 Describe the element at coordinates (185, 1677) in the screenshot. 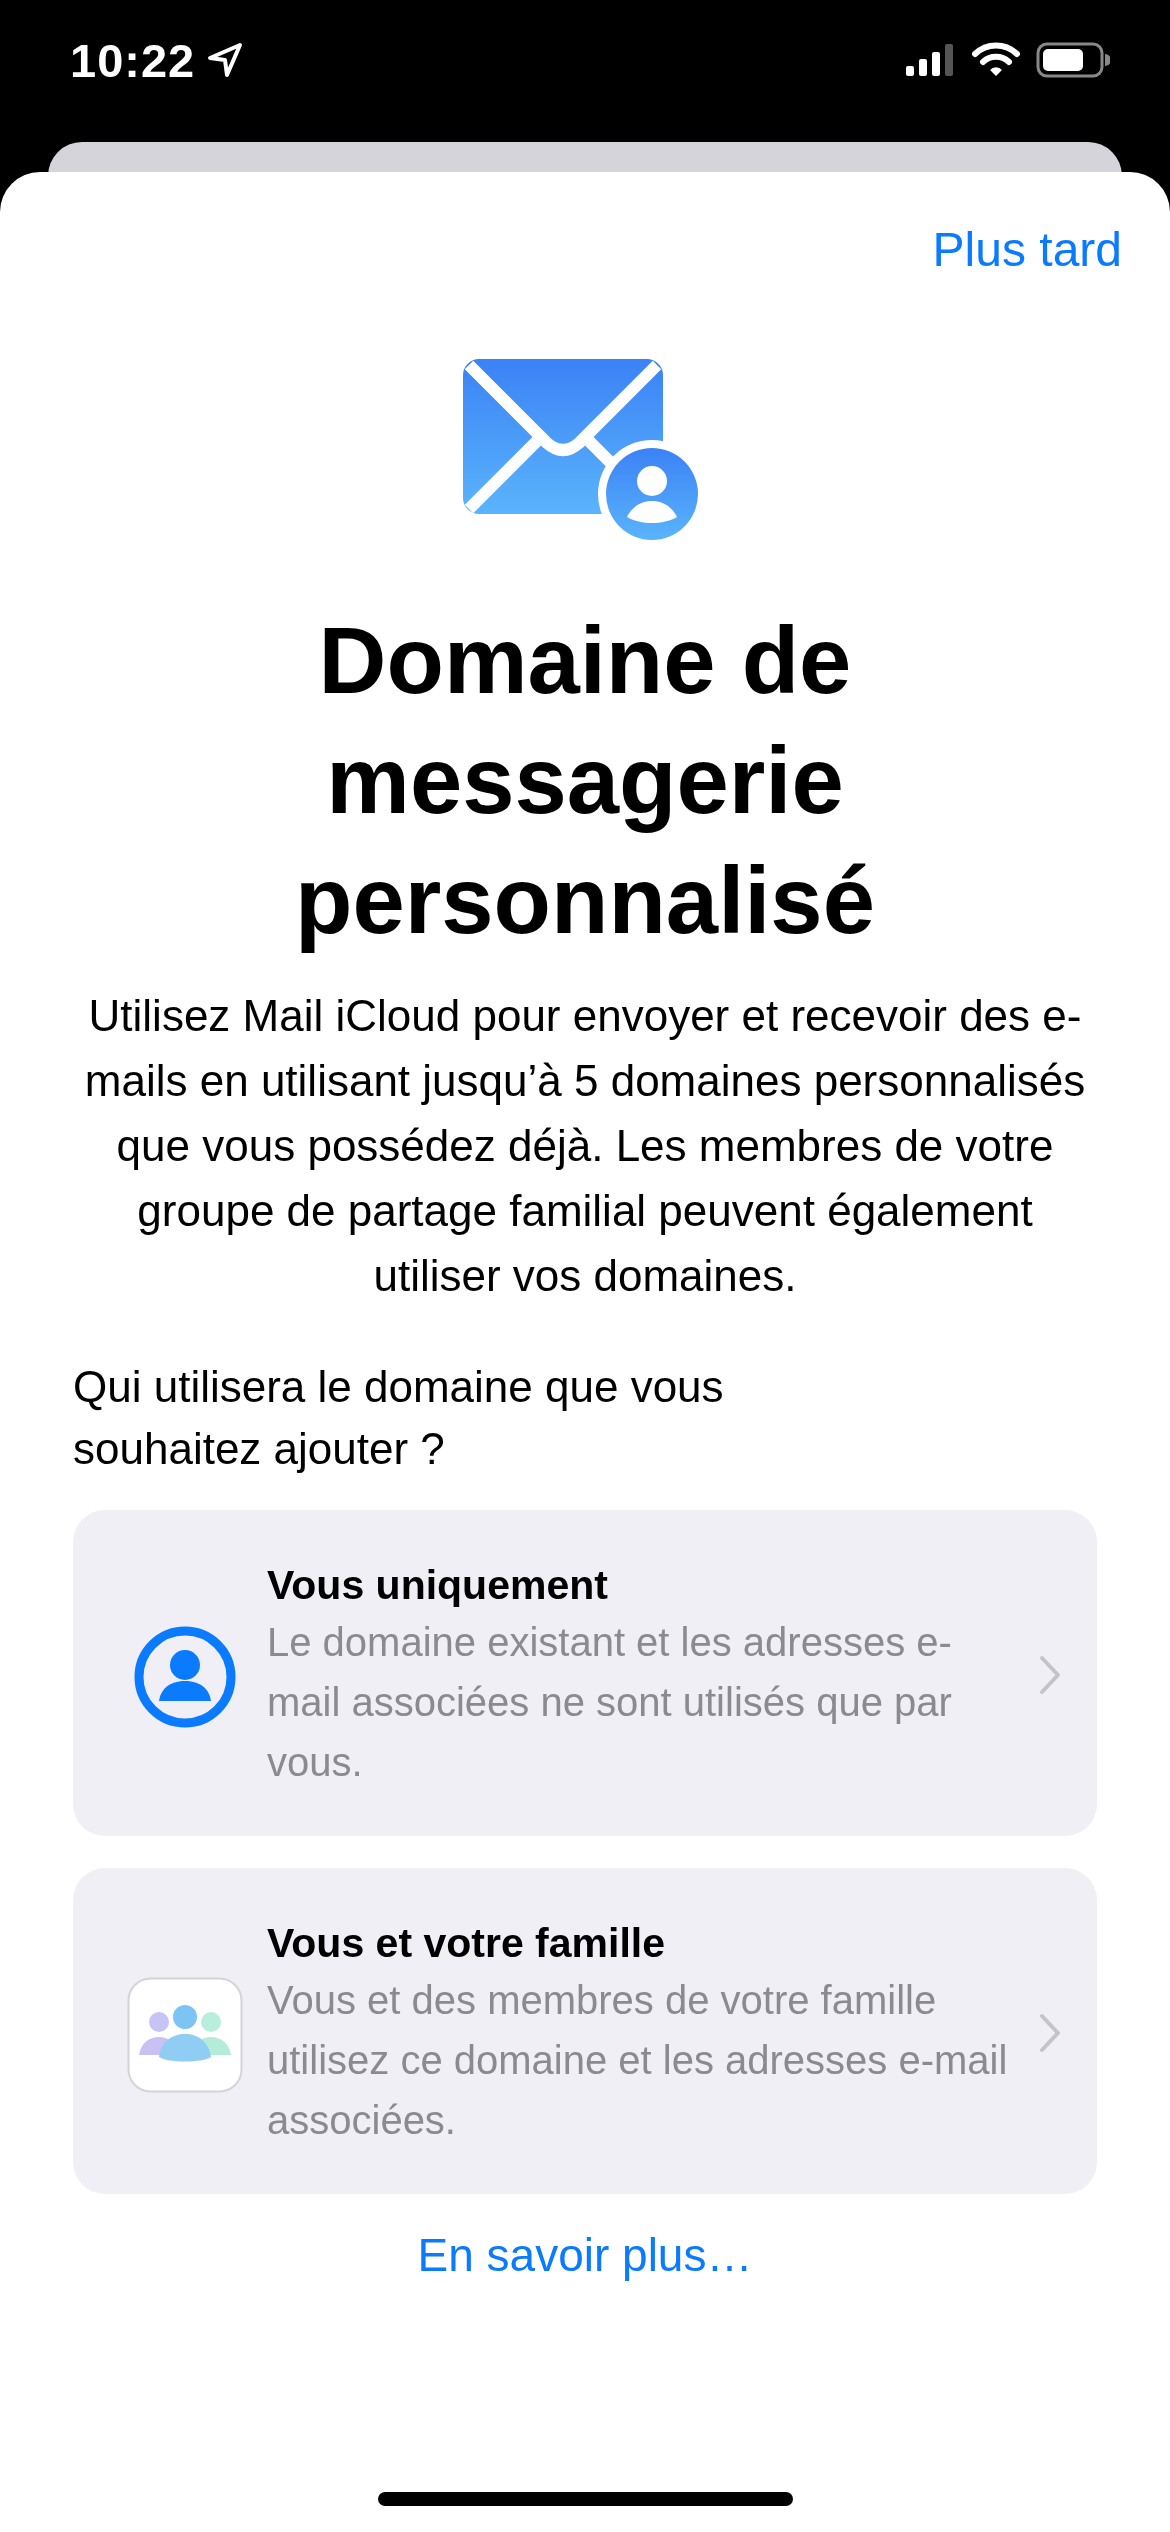

I see `person-circle-icon` at that location.